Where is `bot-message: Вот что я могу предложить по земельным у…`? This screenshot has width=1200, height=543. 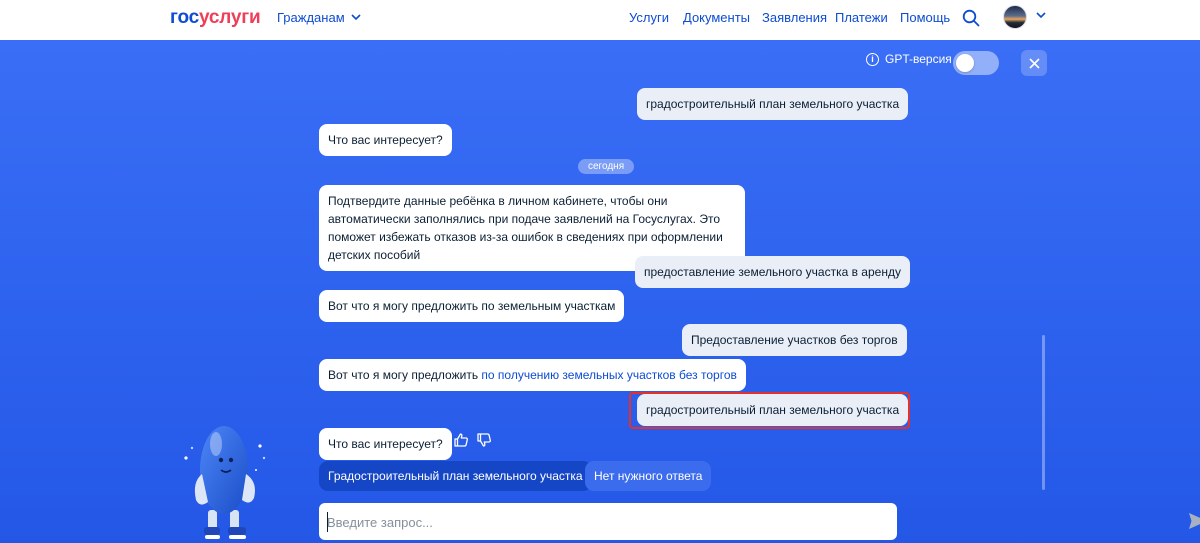
bot-message: Вот что я могу предложить по земельным у… is located at coordinates (472, 306).